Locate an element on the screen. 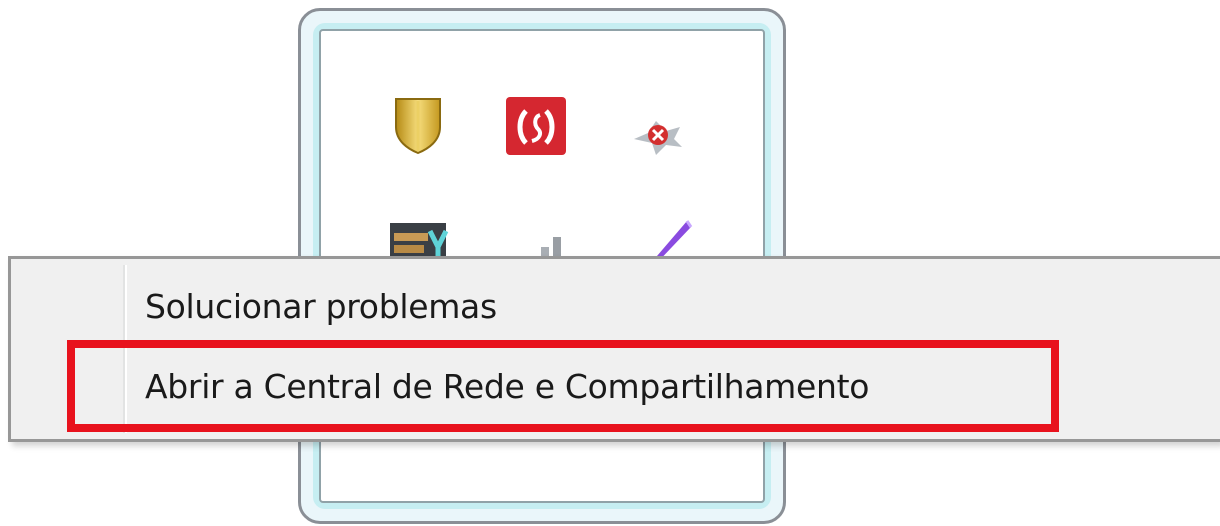  adobe-flash-icon is located at coordinates (536, 127).